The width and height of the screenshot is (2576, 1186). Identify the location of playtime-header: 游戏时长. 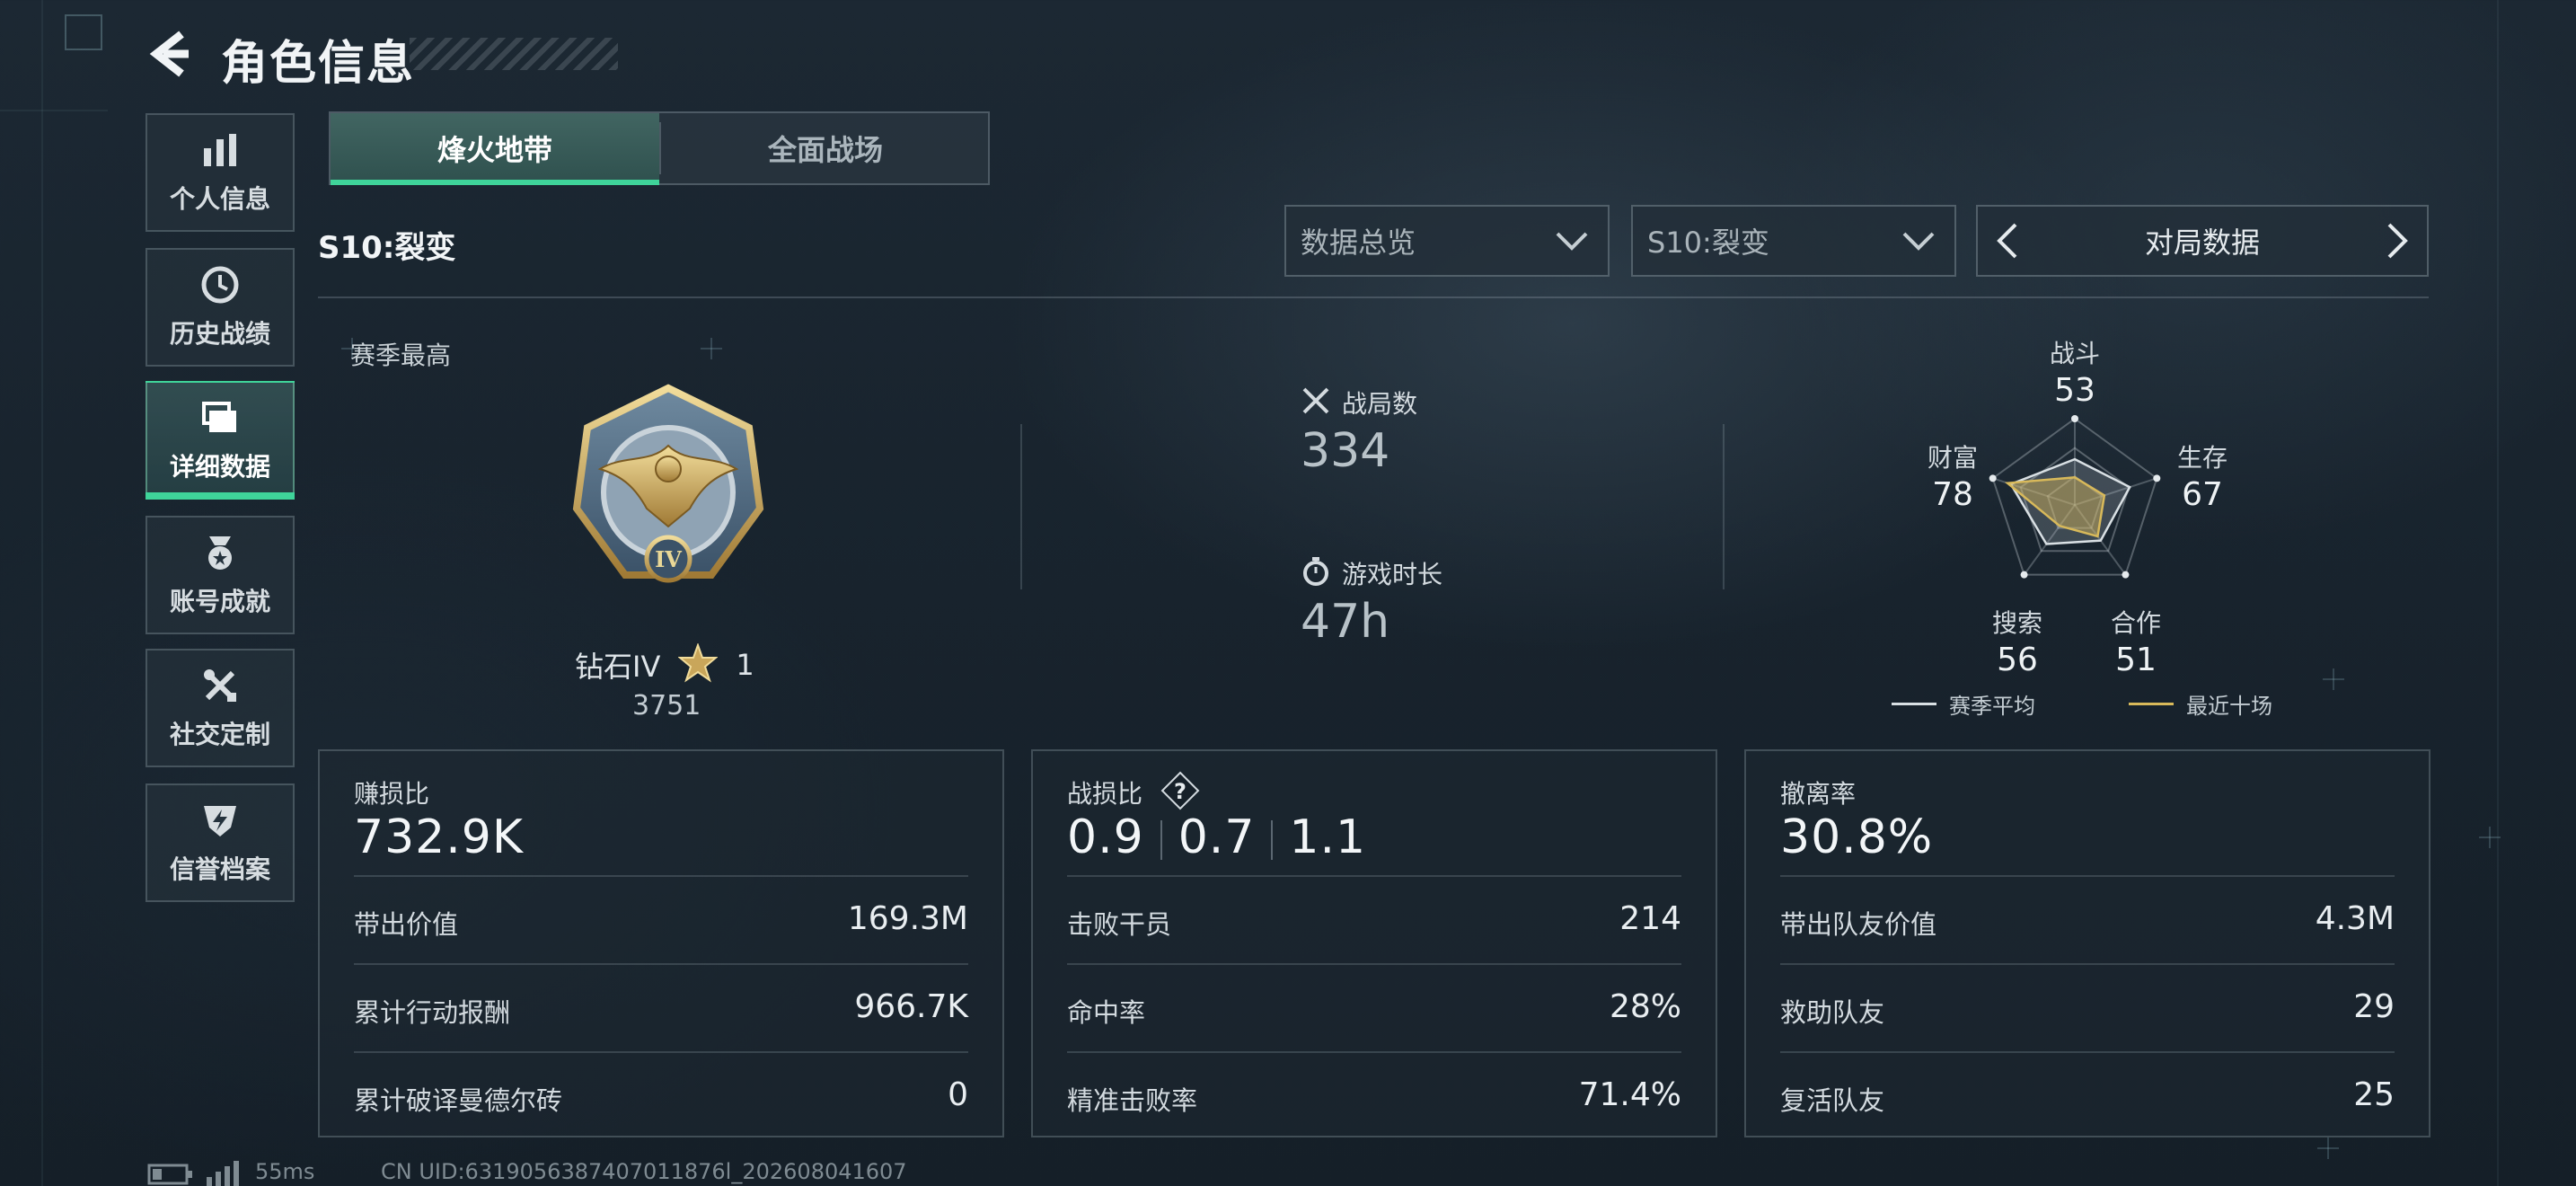
(1371, 573).